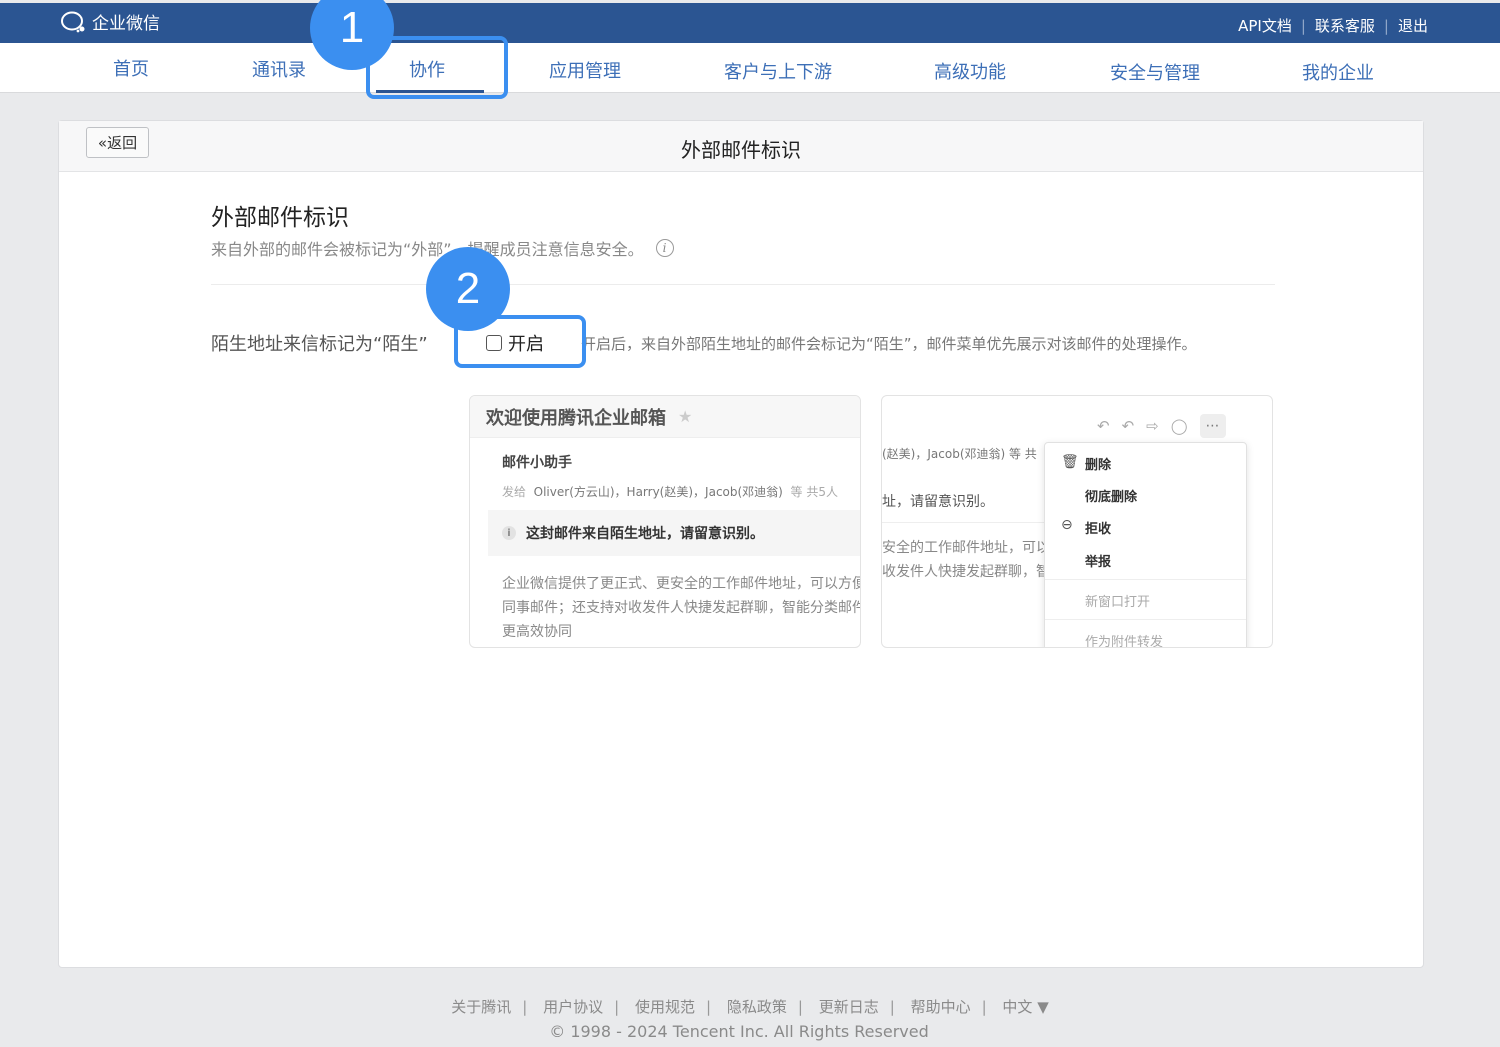 This screenshot has height=1047, width=1500. I want to click on email-subject-bar: 欢迎使用腾讯企业邮箱 ★, so click(665, 417).